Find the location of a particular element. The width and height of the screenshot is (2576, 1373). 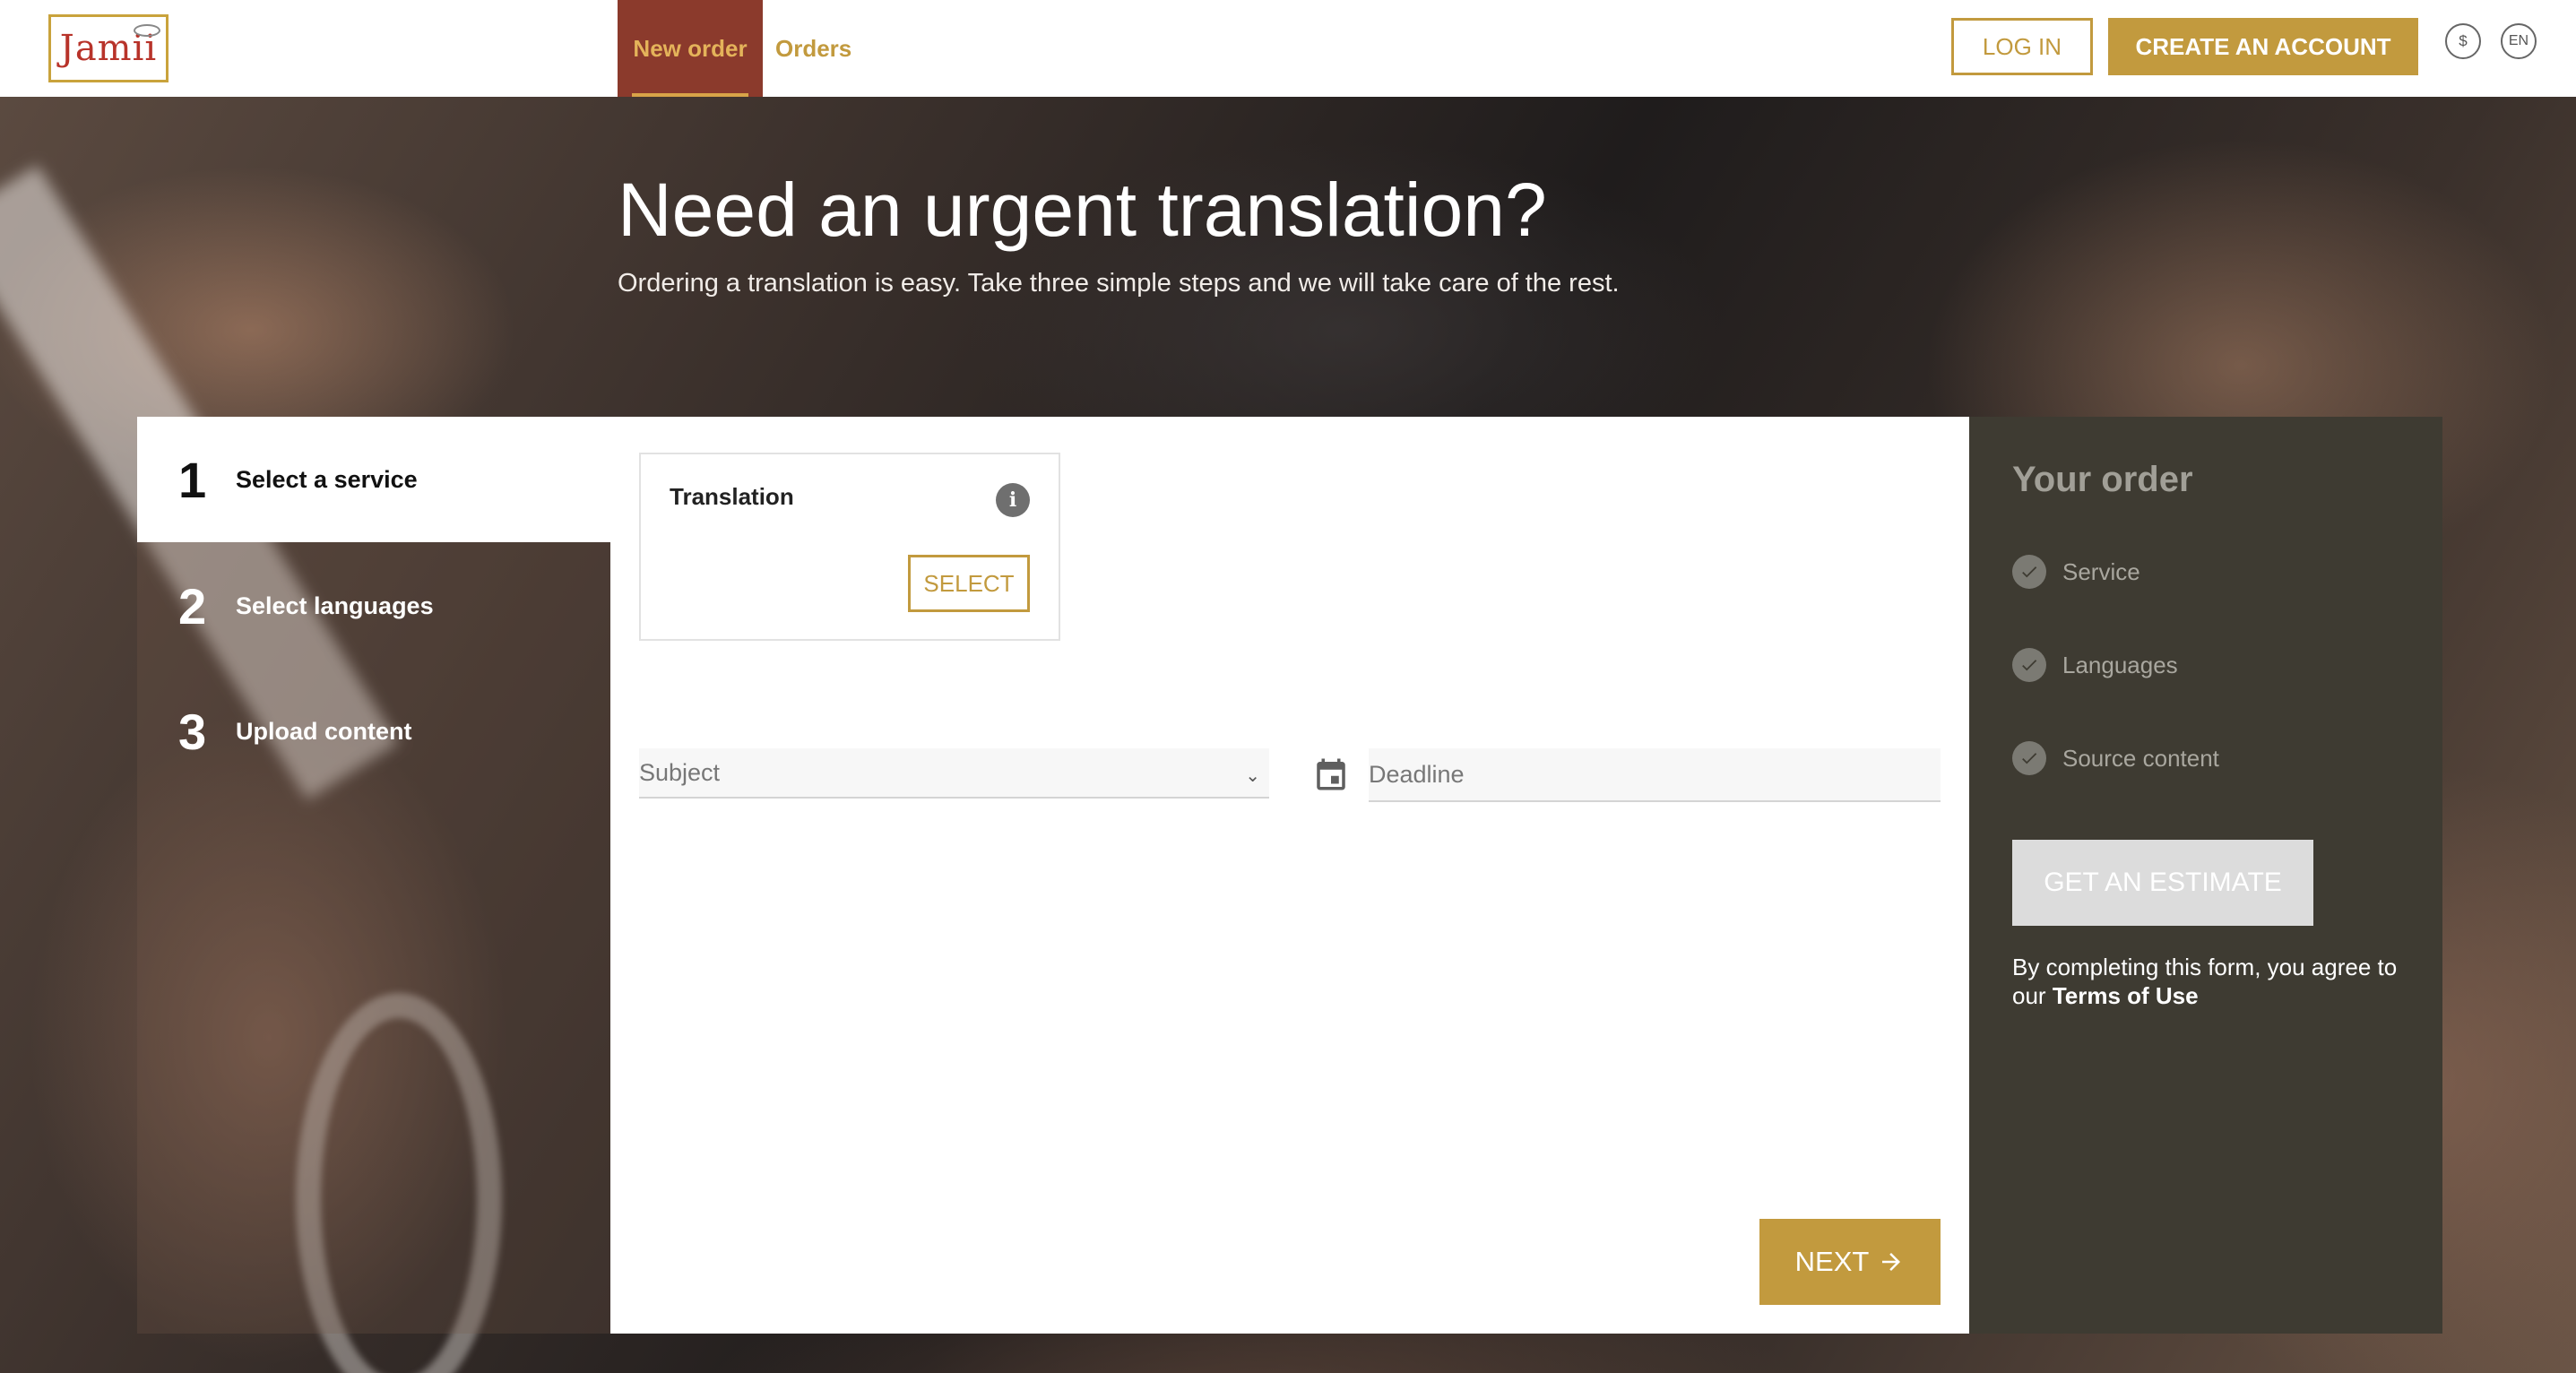

speech-bubble-icon is located at coordinates (147, 30).